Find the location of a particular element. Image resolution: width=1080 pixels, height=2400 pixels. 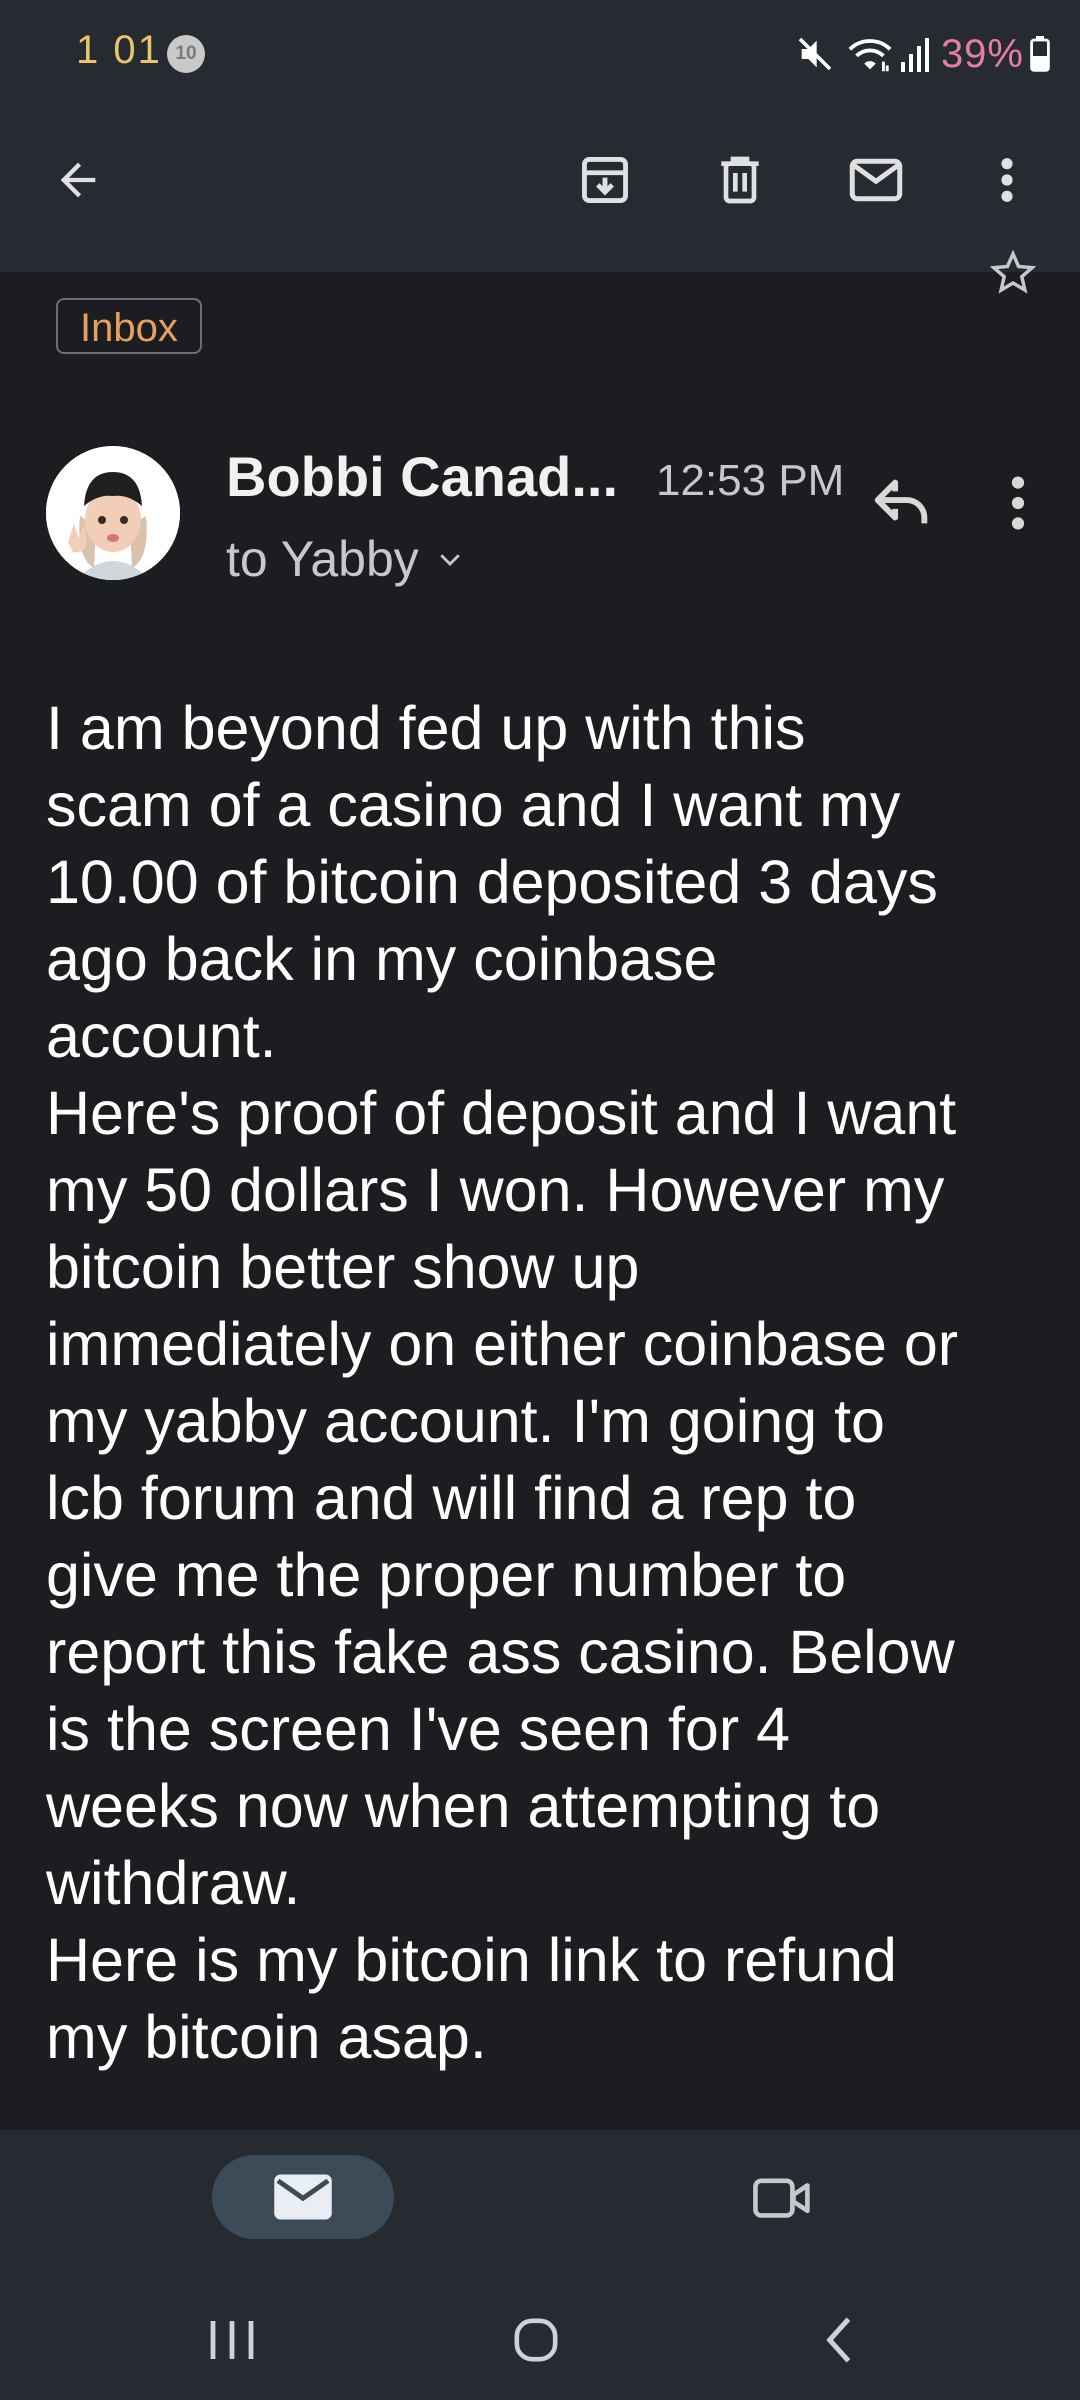

delete-icon is located at coordinates (740, 180).